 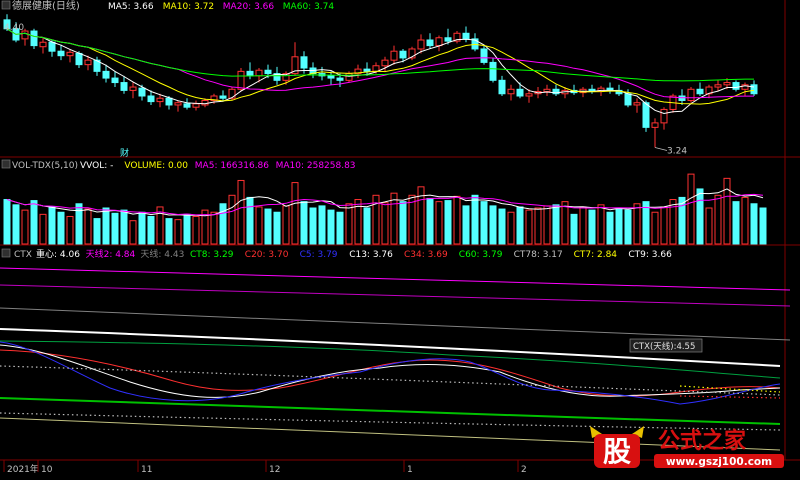 What do you see at coordinates (385, 209) in the screenshot?
I see `volume-panel` at bounding box center [385, 209].